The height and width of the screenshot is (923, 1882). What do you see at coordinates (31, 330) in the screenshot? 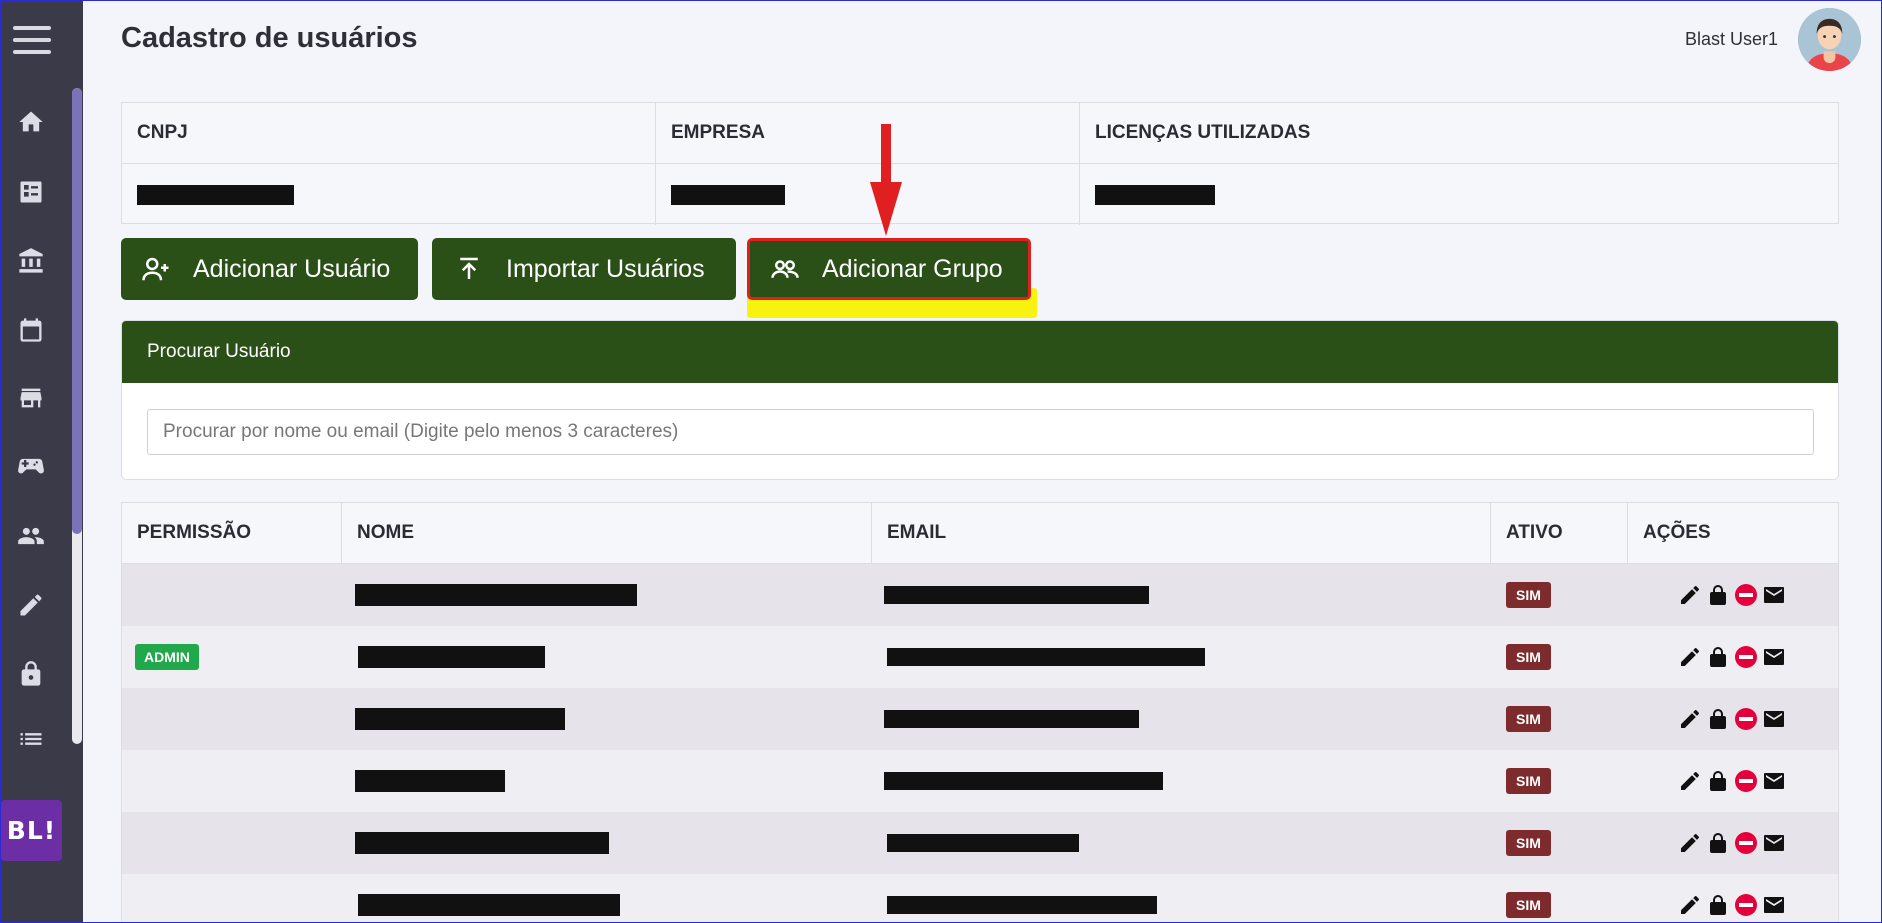
I see `calendar-icon` at bounding box center [31, 330].